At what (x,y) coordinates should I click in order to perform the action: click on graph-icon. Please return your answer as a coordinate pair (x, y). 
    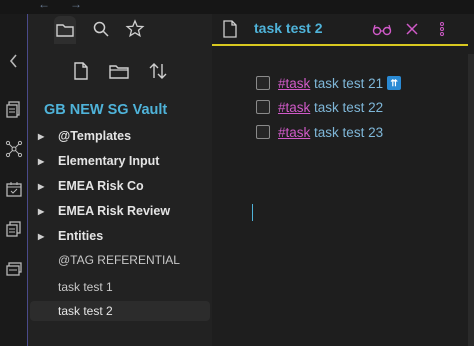
    Looking at the image, I should click on (14, 149).